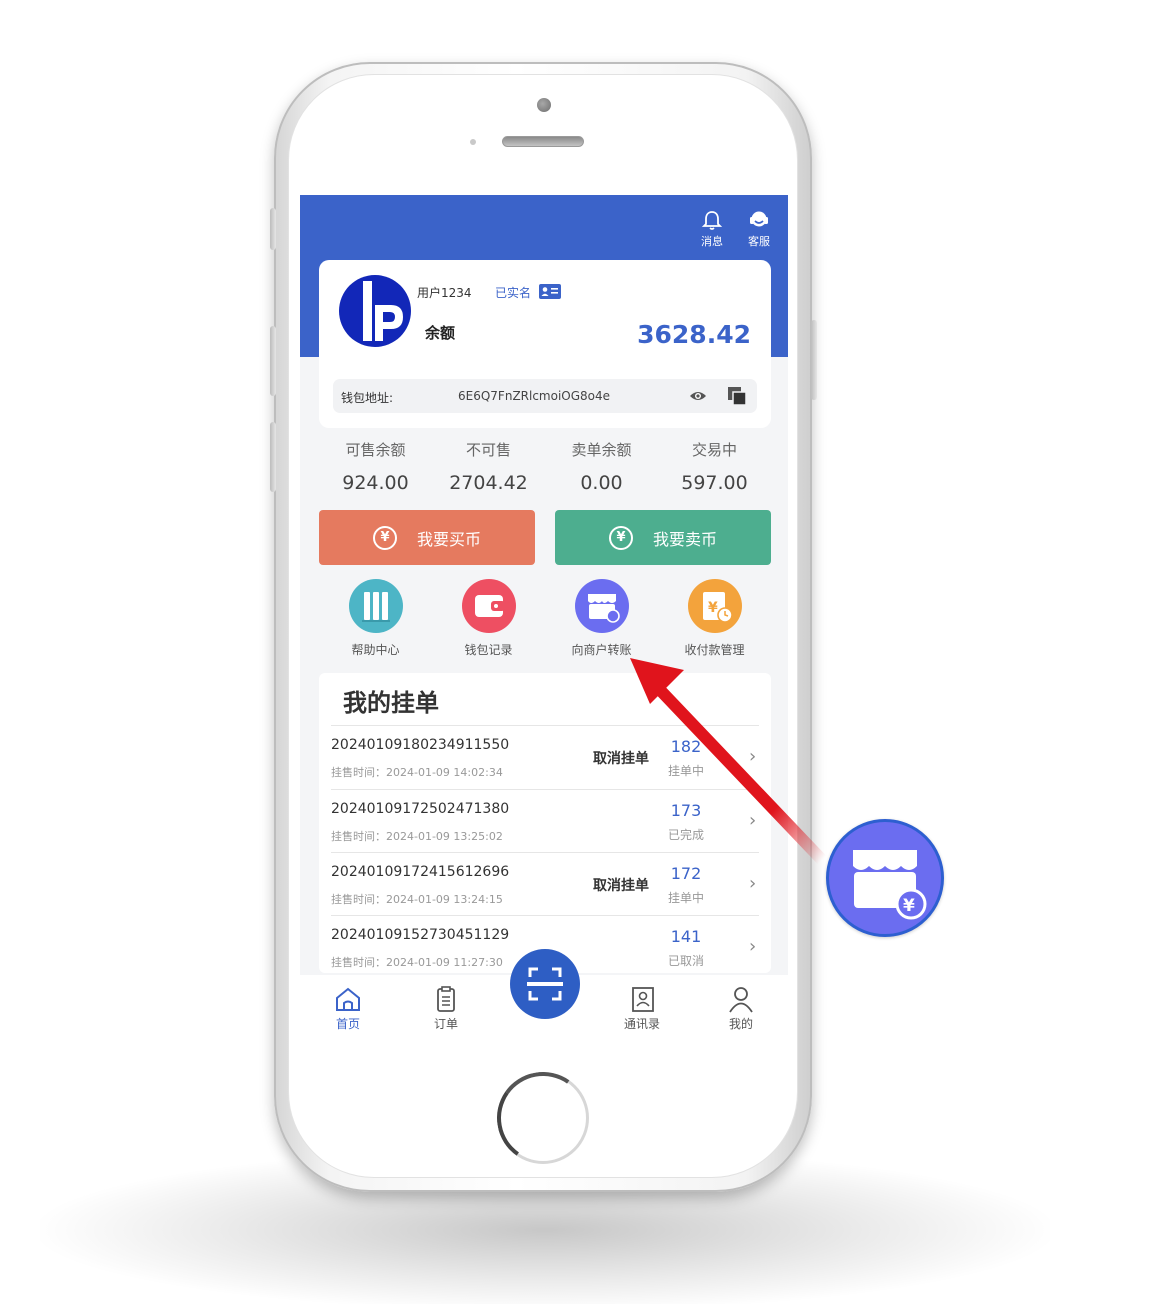 This screenshot has height=1304, width=1170. What do you see at coordinates (440, 333) in the screenshot?
I see `balance-label: 余额` at bounding box center [440, 333].